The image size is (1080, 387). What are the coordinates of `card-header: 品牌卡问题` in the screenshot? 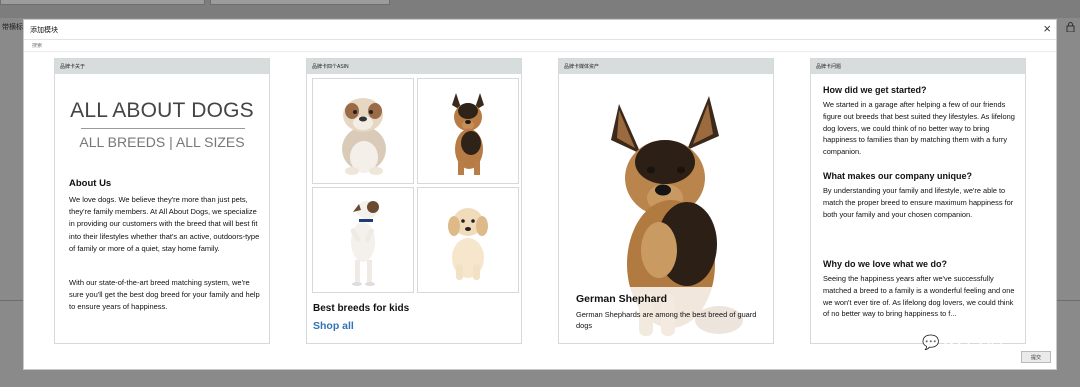 It's located at (918, 66).